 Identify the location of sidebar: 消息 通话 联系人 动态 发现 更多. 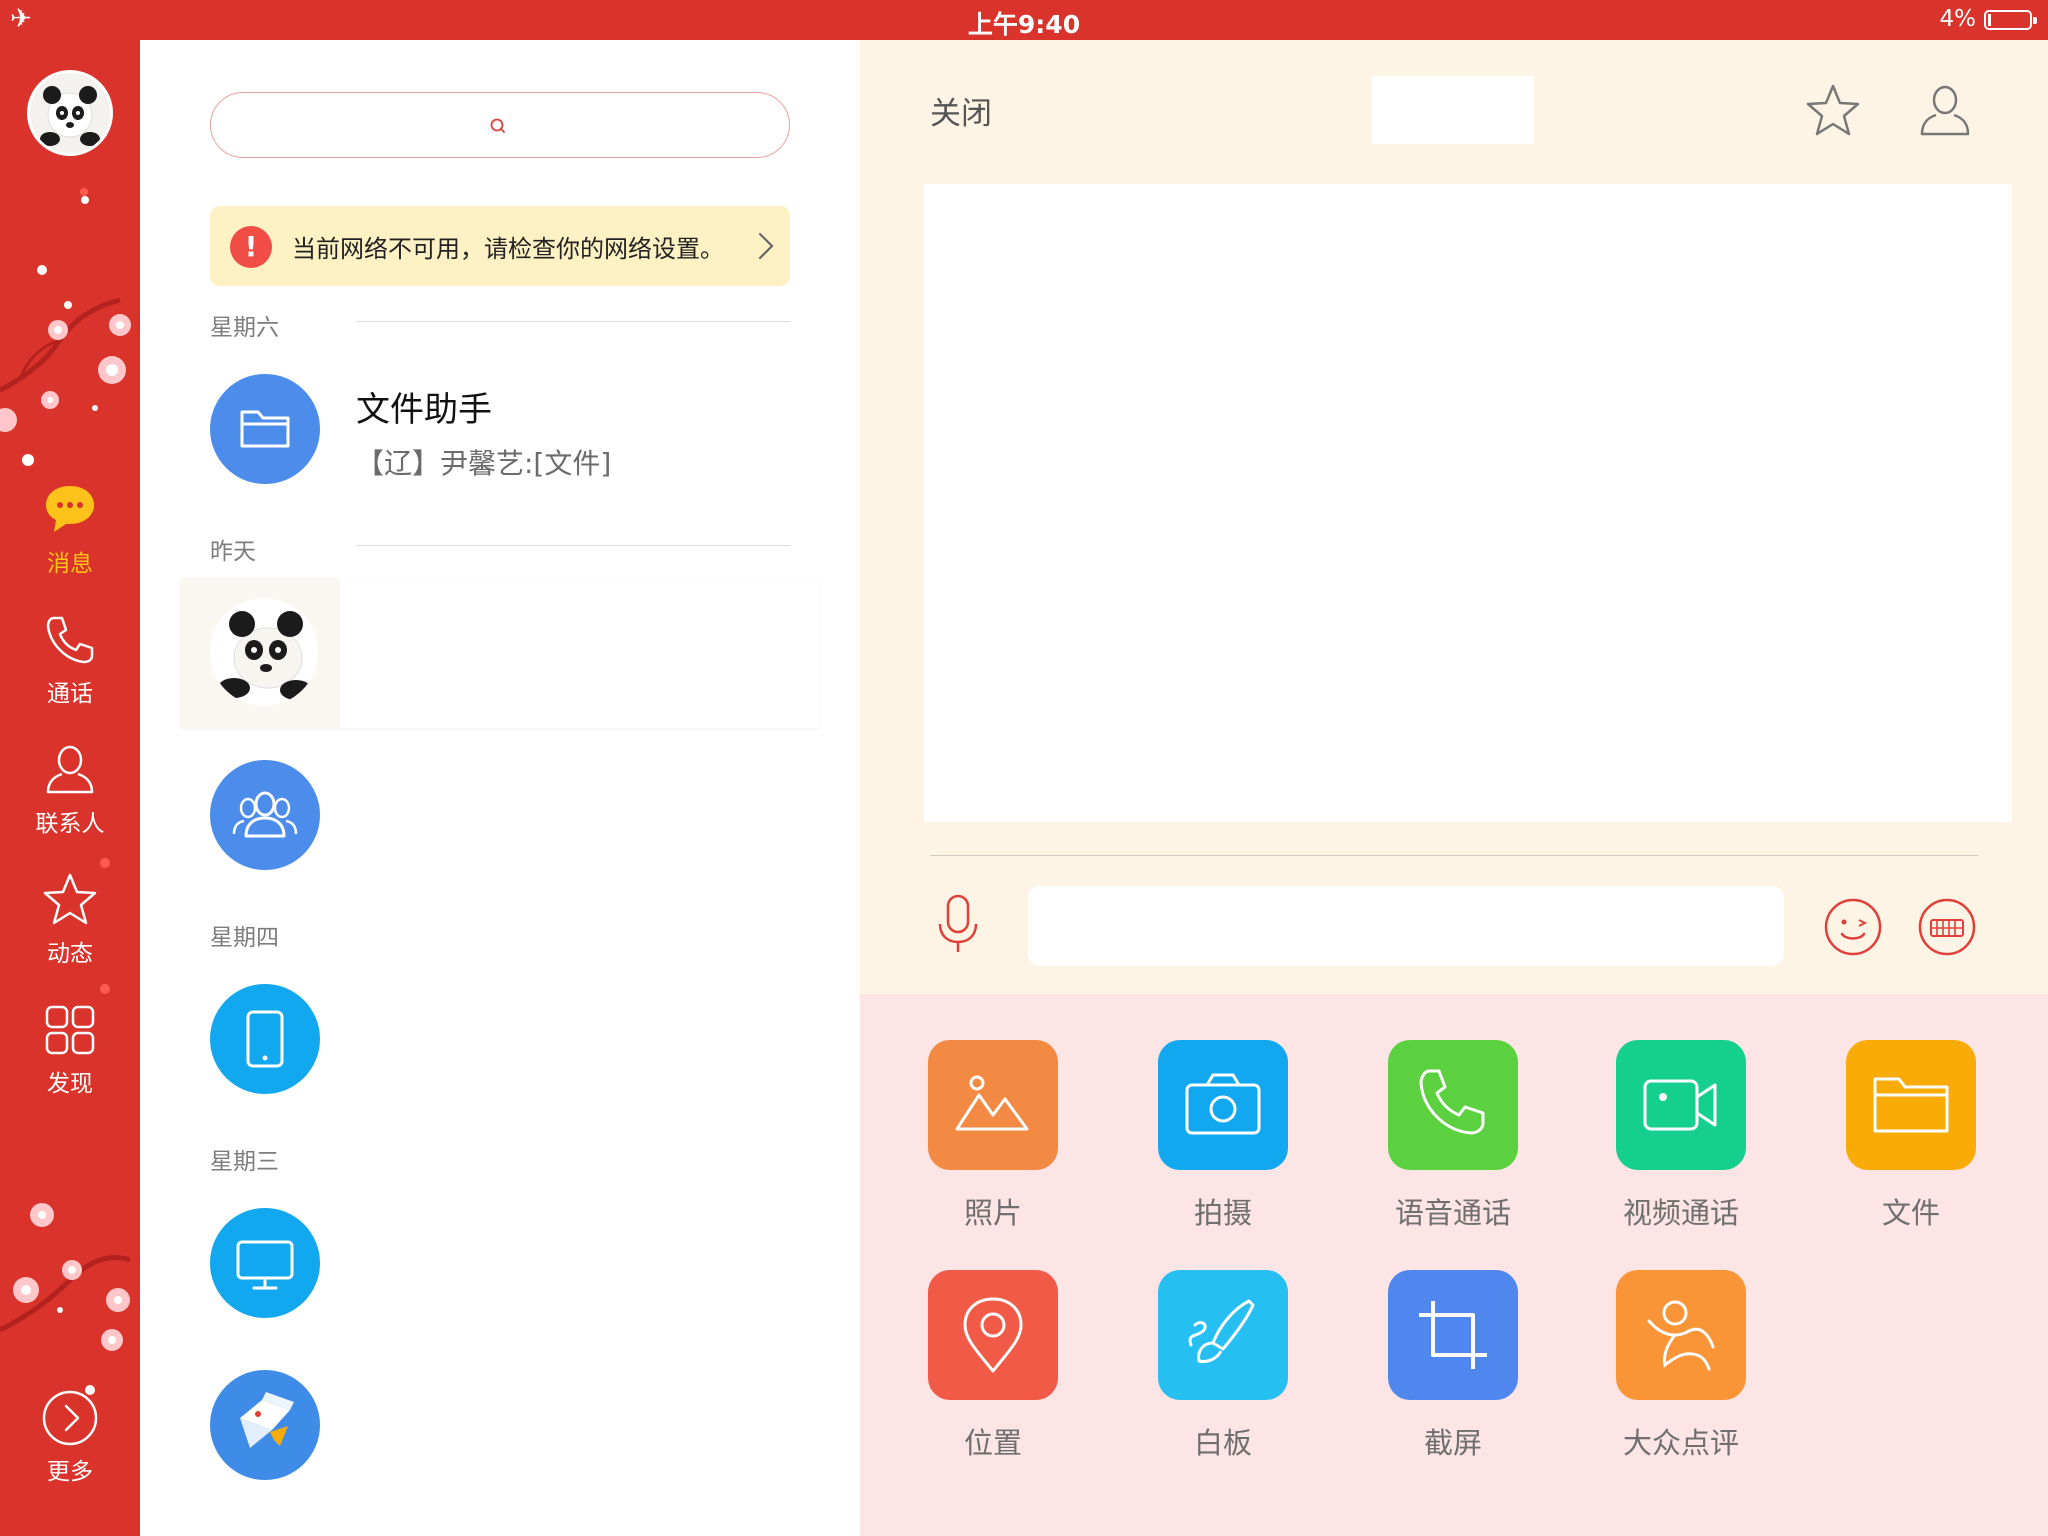
(70, 788).